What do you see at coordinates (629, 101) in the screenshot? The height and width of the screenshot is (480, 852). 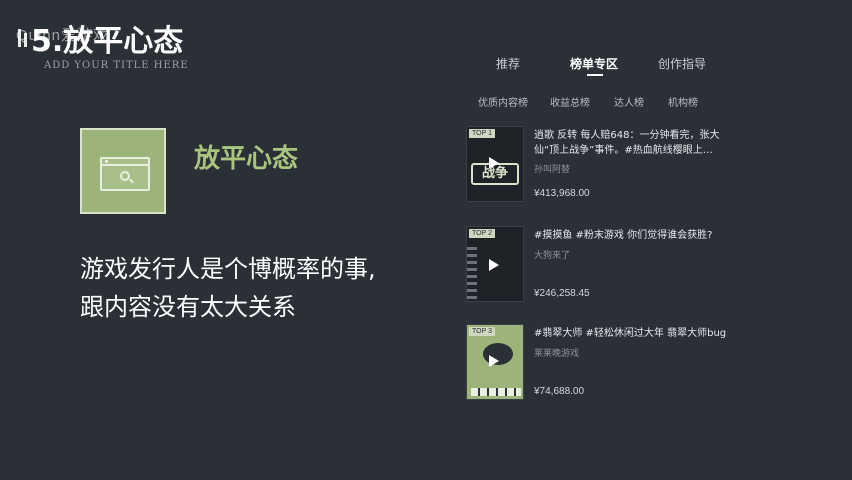 I see `subtab-creators: 达人榜` at bounding box center [629, 101].